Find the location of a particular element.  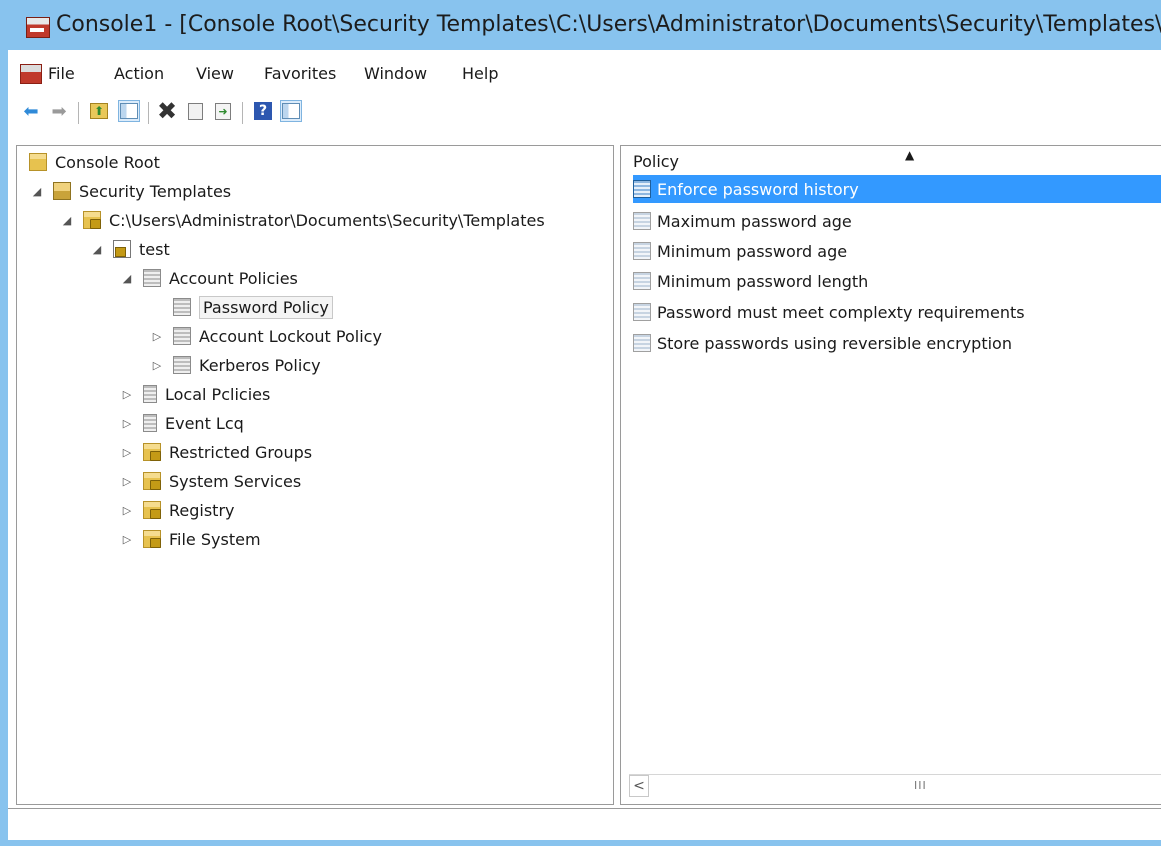

column-header-label: Policy is located at coordinates (656, 161).